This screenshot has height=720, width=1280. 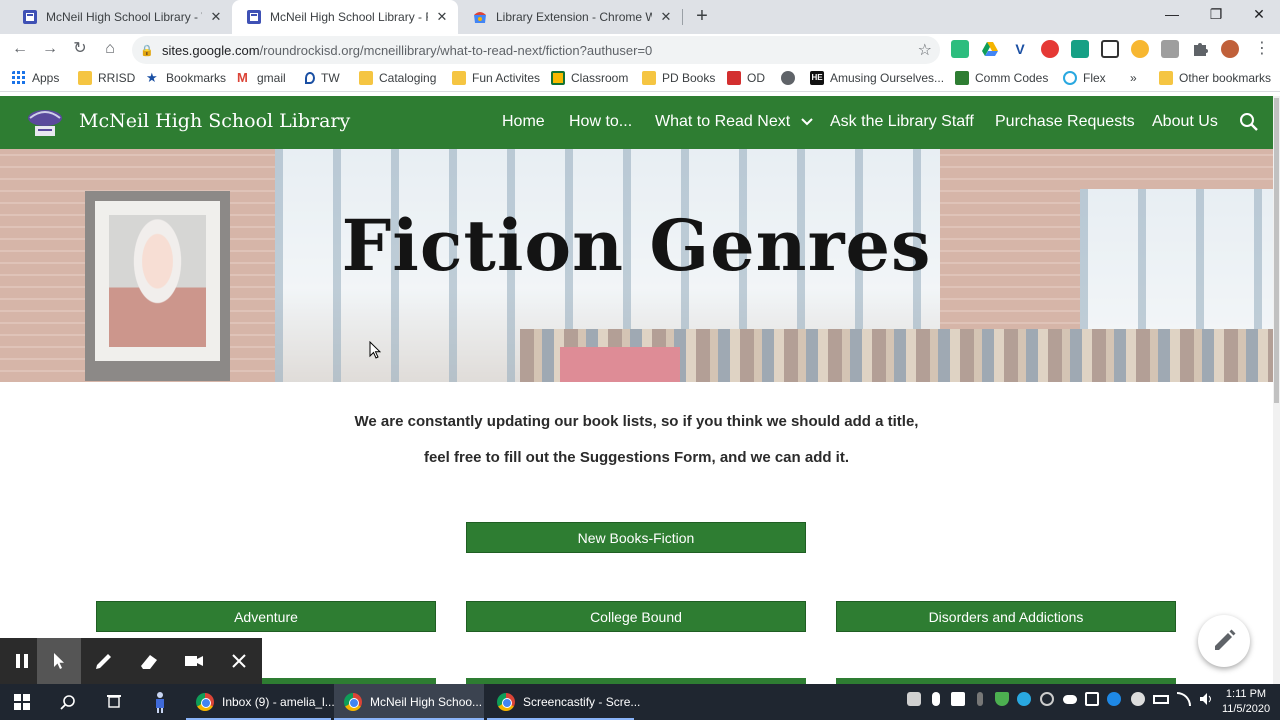 I want to click on search-button, so click(x=68, y=702).